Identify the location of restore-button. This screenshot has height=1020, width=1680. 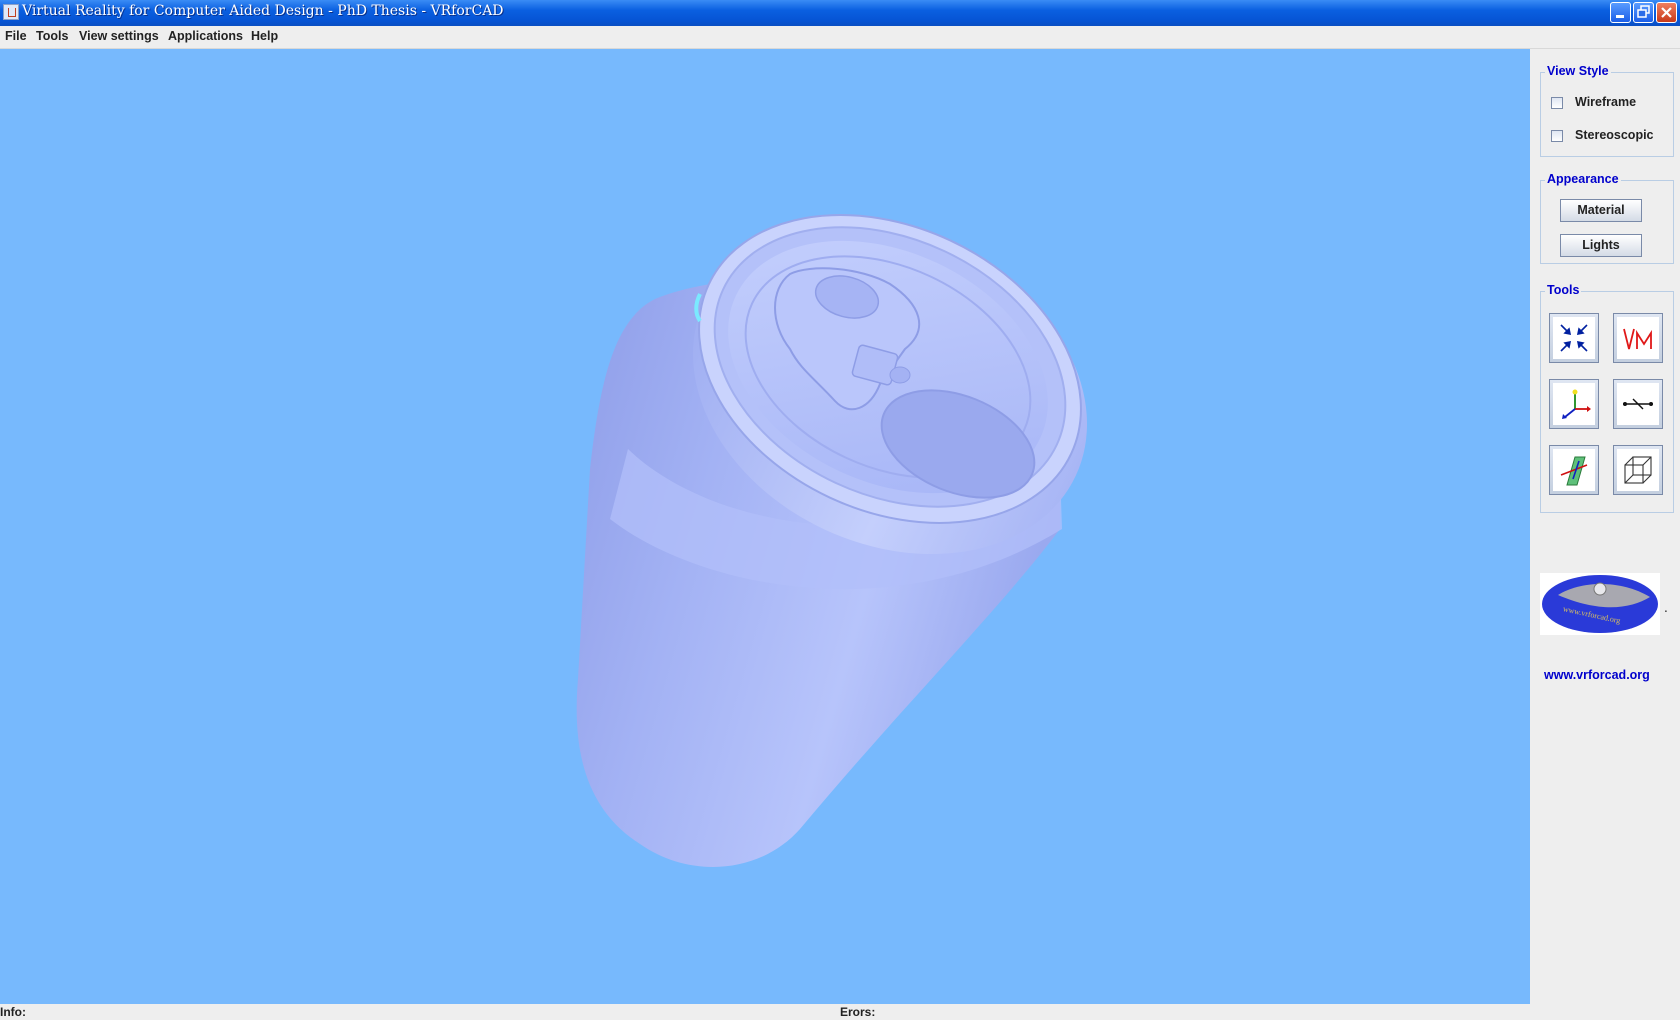
(1643, 12).